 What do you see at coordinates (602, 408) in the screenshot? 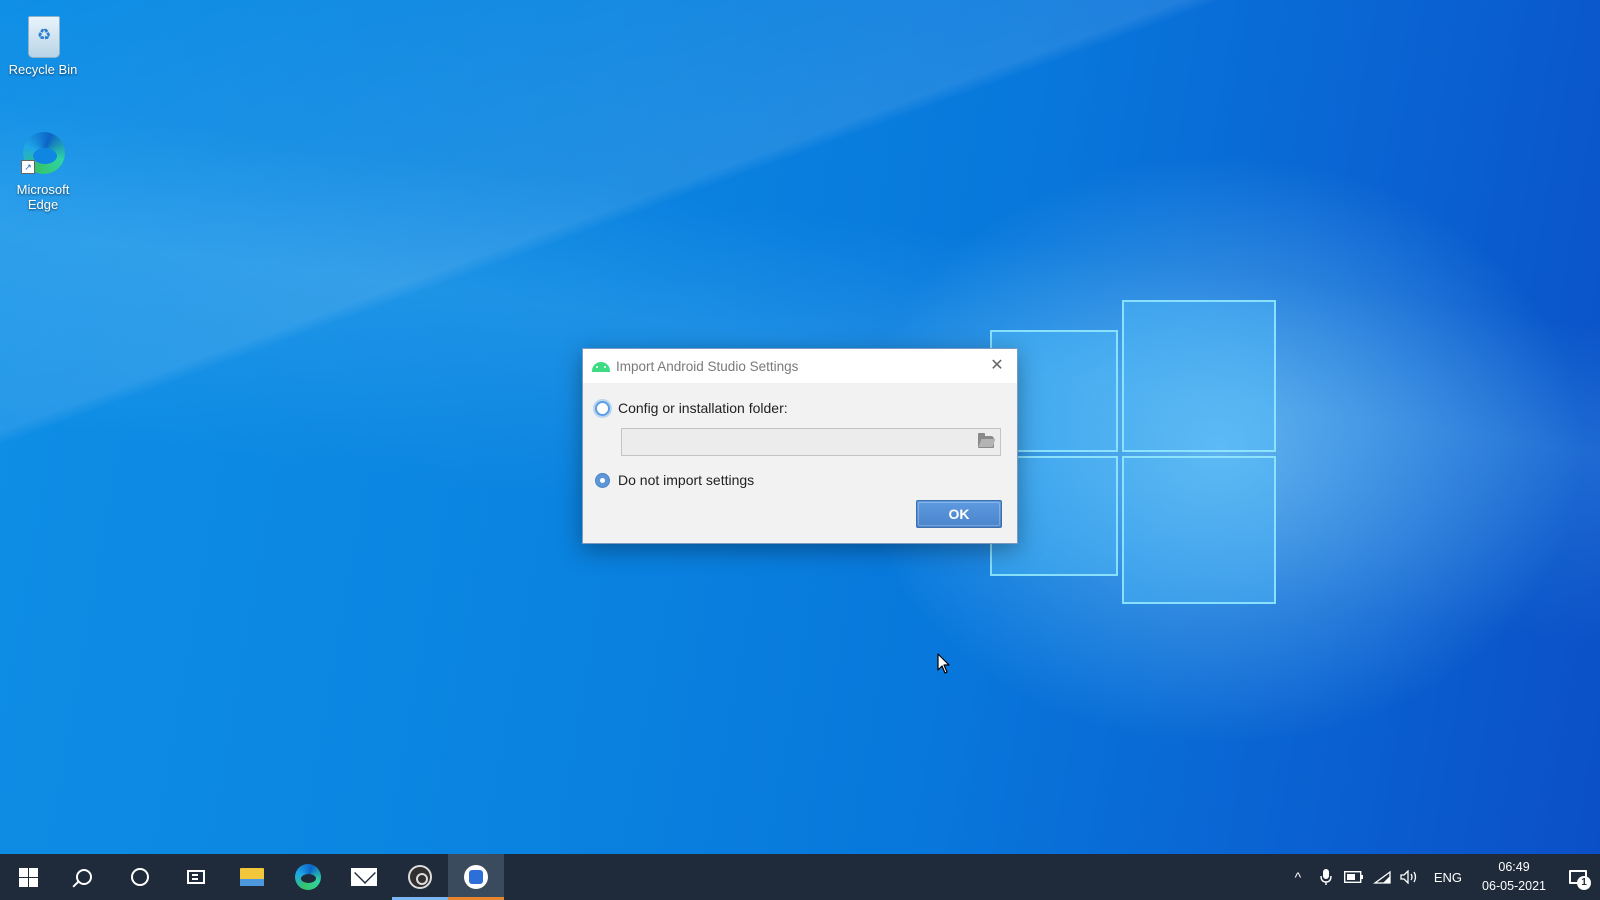
I see `config-folder-radio` at bounding box center [602, 408].